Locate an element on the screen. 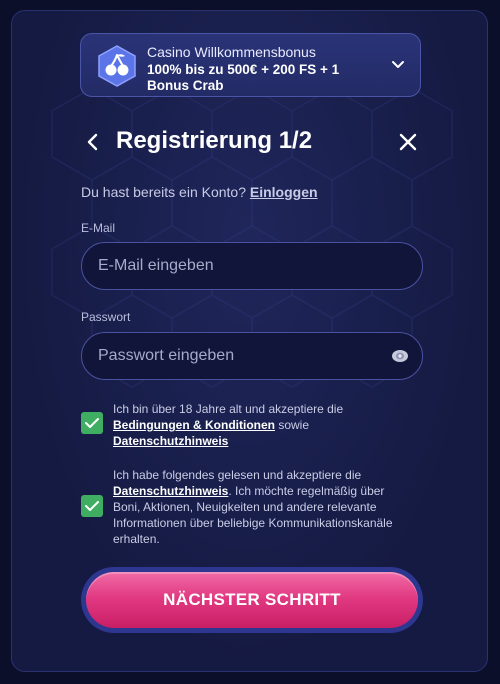  next-step-button: NÄCHSTER SCHRITT is located at coordinates (252, 600).